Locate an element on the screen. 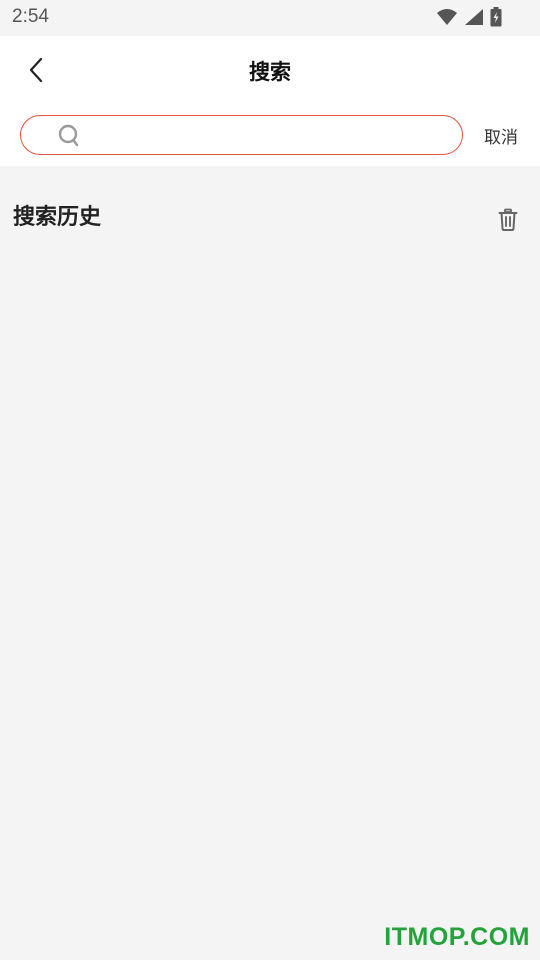 This screenshot has width=540, height=960. wifi-icon is located at coordinates (447, 19).